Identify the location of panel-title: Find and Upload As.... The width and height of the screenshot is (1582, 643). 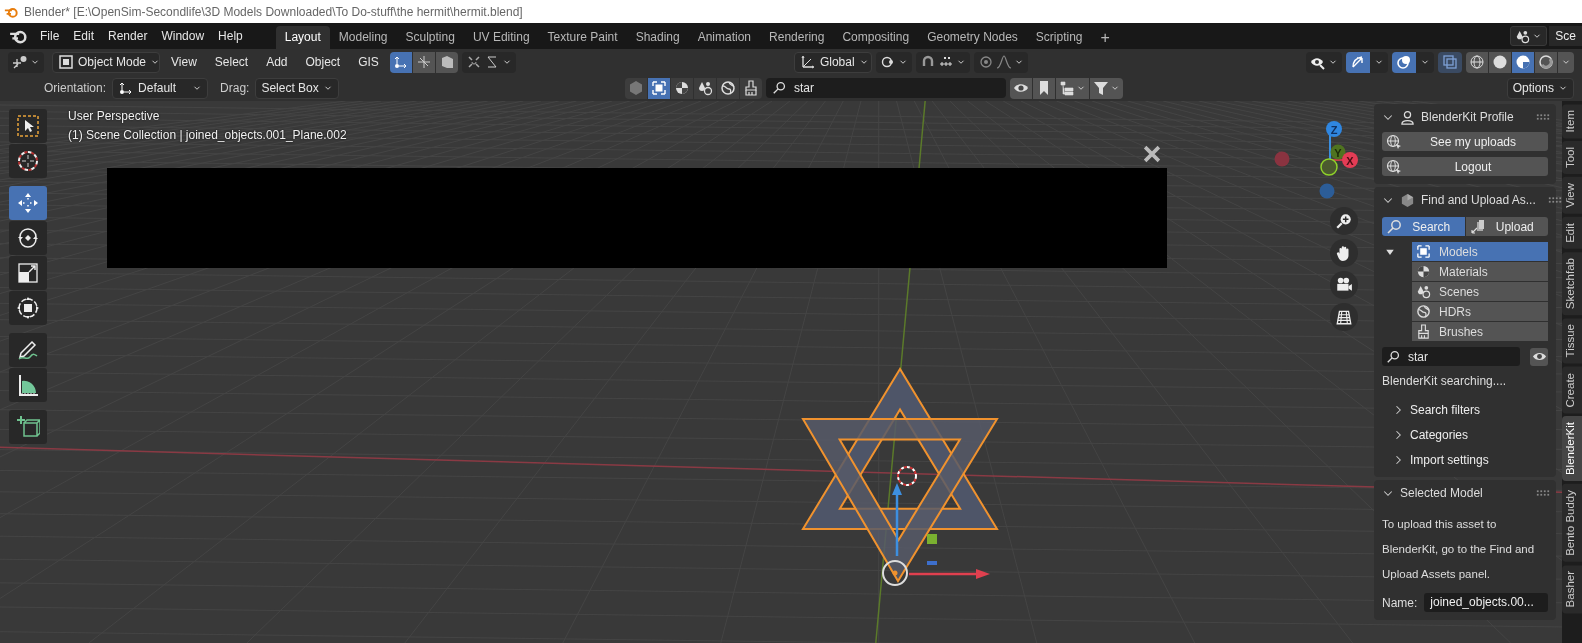
(1478, 200).